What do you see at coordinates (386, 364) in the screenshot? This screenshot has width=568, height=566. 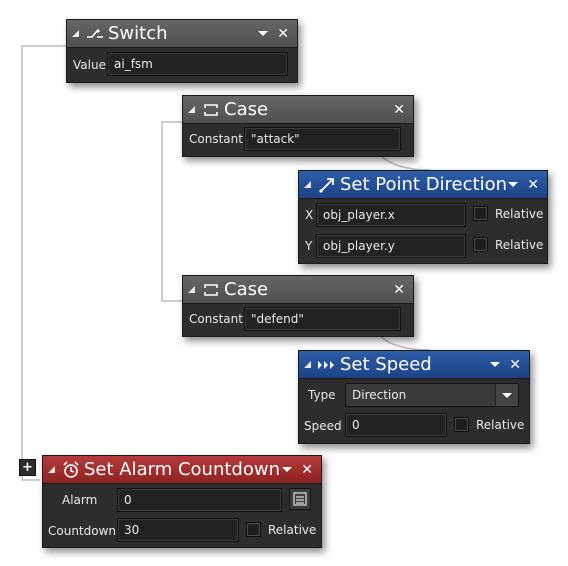 I see `block-title: Set Speed` at bounding box center [386, 364].